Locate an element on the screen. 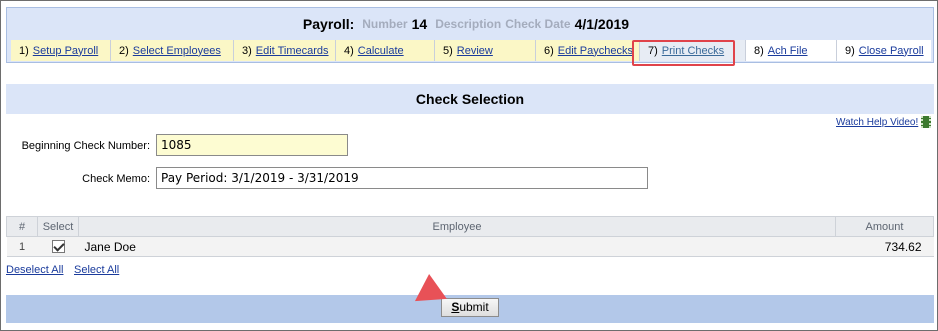  row-select-checkbox is located at coordinates (58, 246).